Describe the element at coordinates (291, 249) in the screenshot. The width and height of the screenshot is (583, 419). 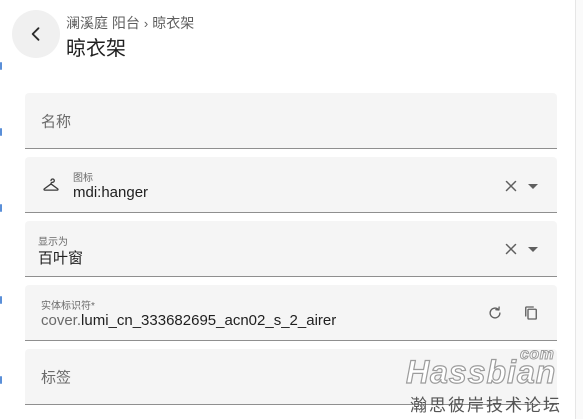
I see `display-as-select: 显示为 百叶窗` at that location.